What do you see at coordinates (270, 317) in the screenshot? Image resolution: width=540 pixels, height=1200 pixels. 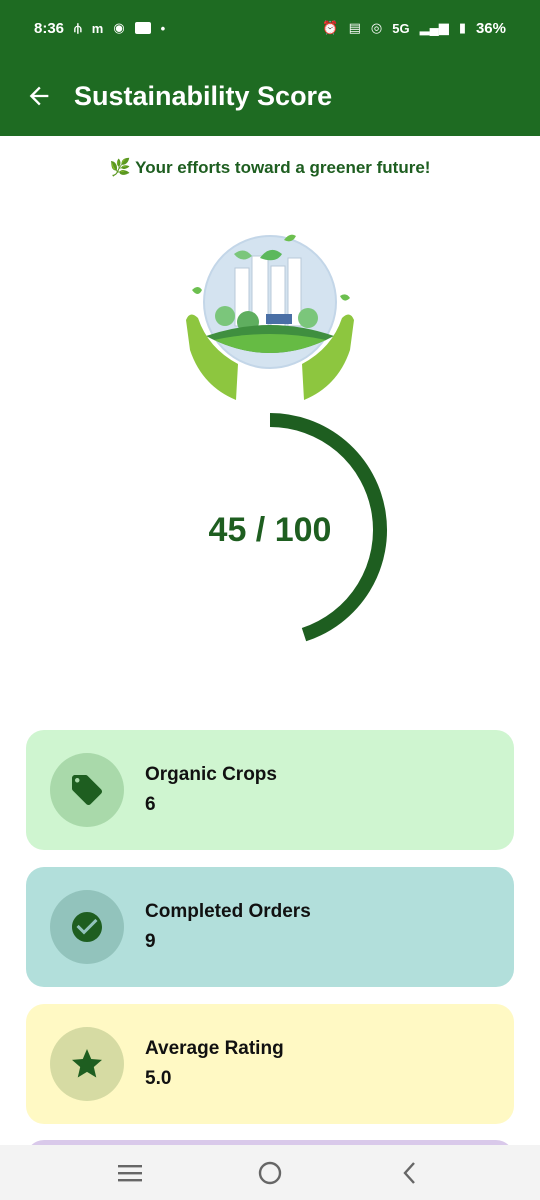 I see `eco-city-illustration` at bounding box center [270, 317].